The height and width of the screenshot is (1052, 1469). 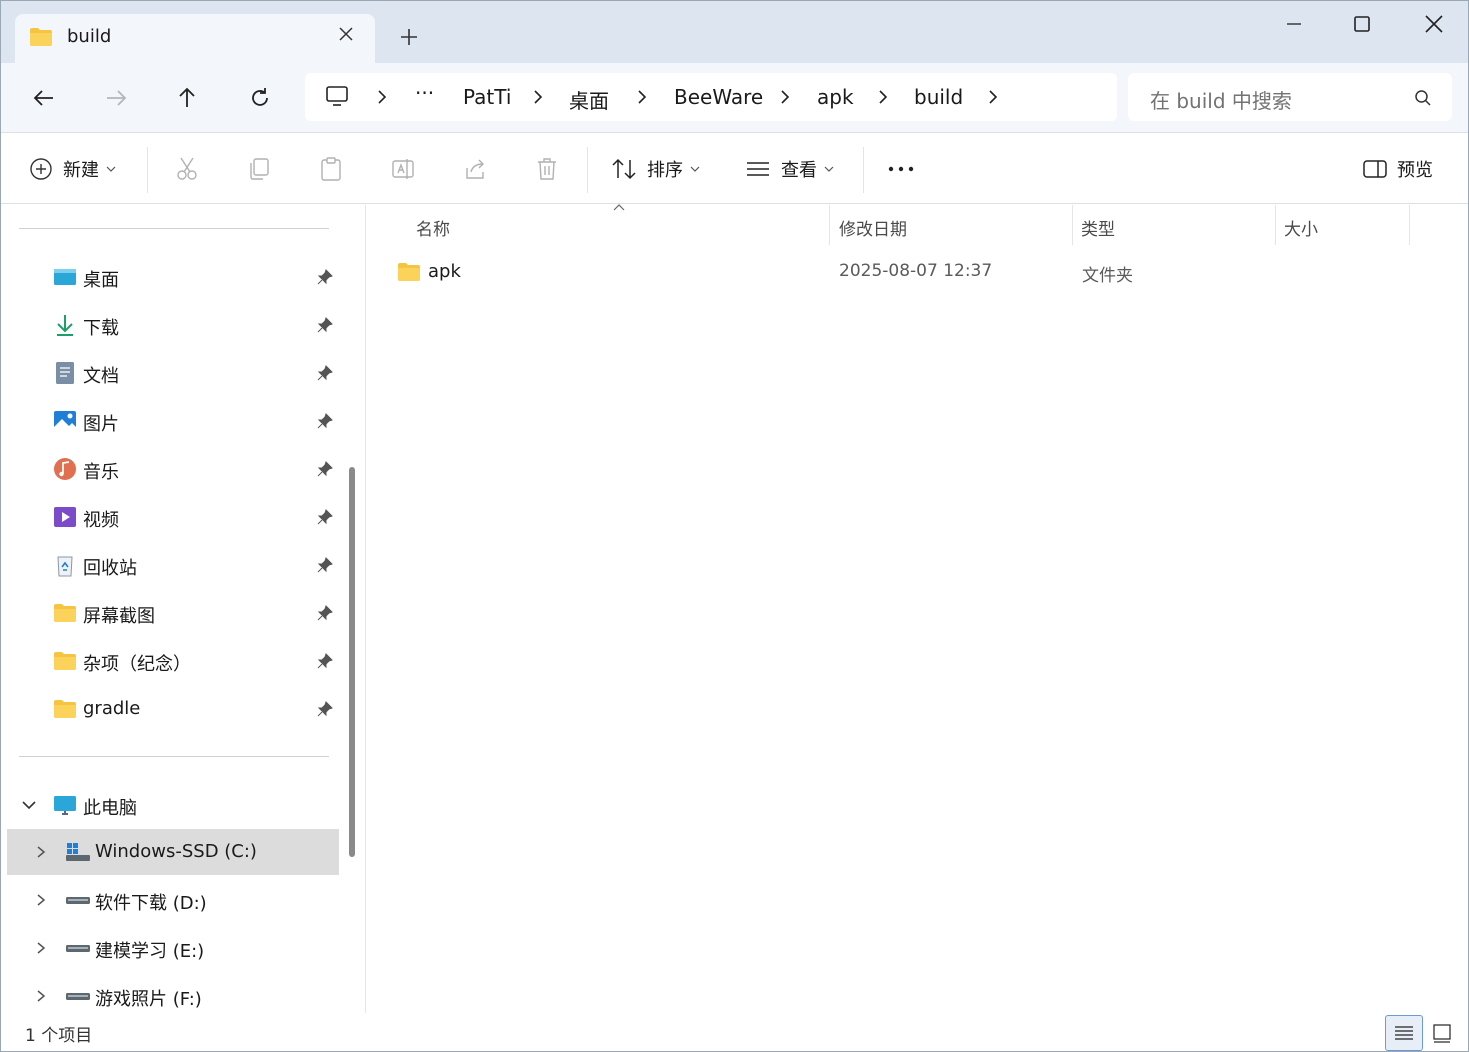 I want to click on sidebar-item-label: 下载, so click(x=101, y=328).